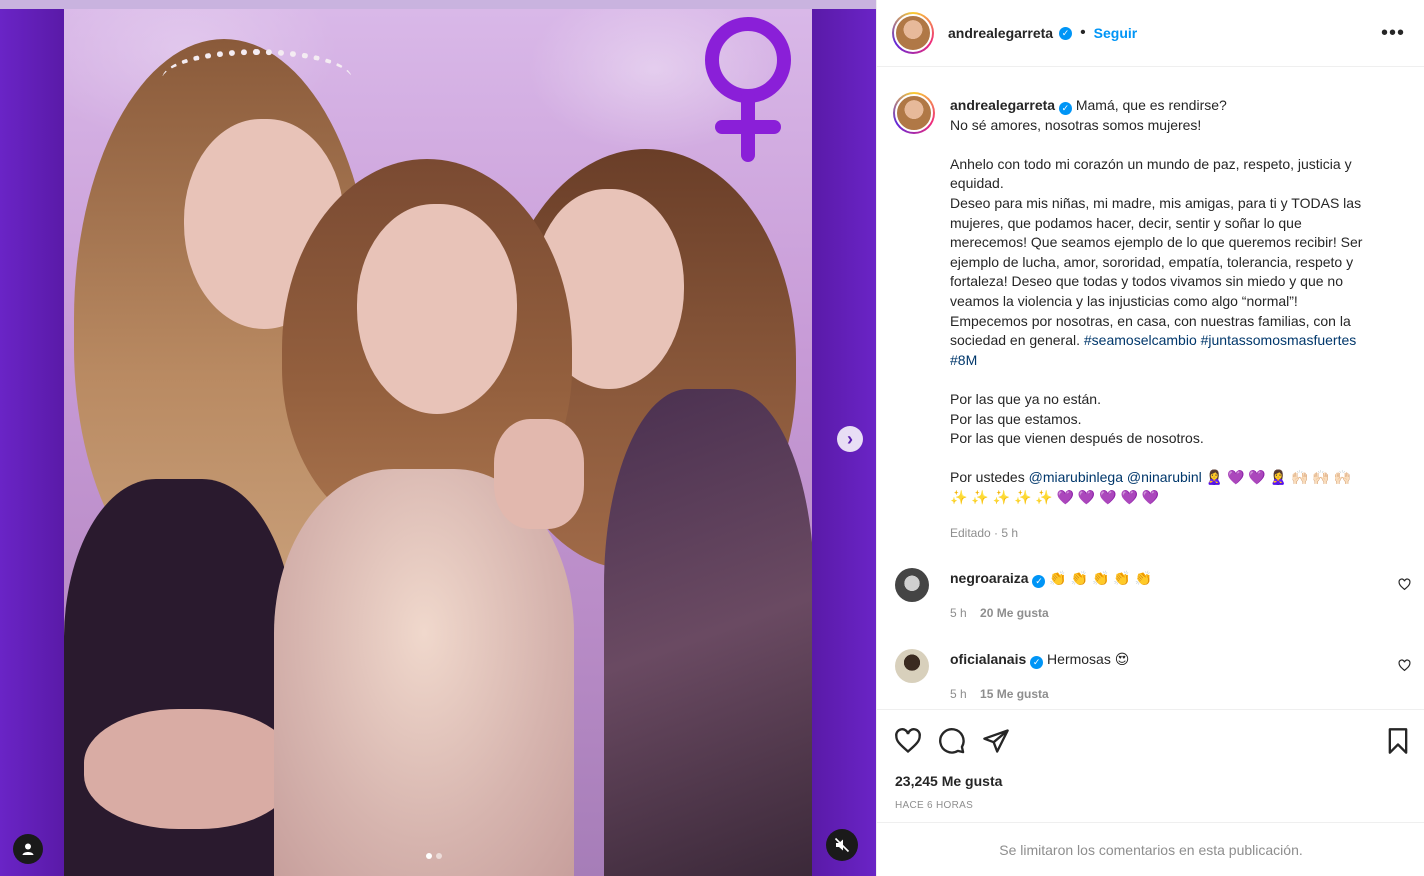  Describe the element at coordinates (948, 781) in the screenshot. I see `likes-count: 23,245 Me gusta` at that location.